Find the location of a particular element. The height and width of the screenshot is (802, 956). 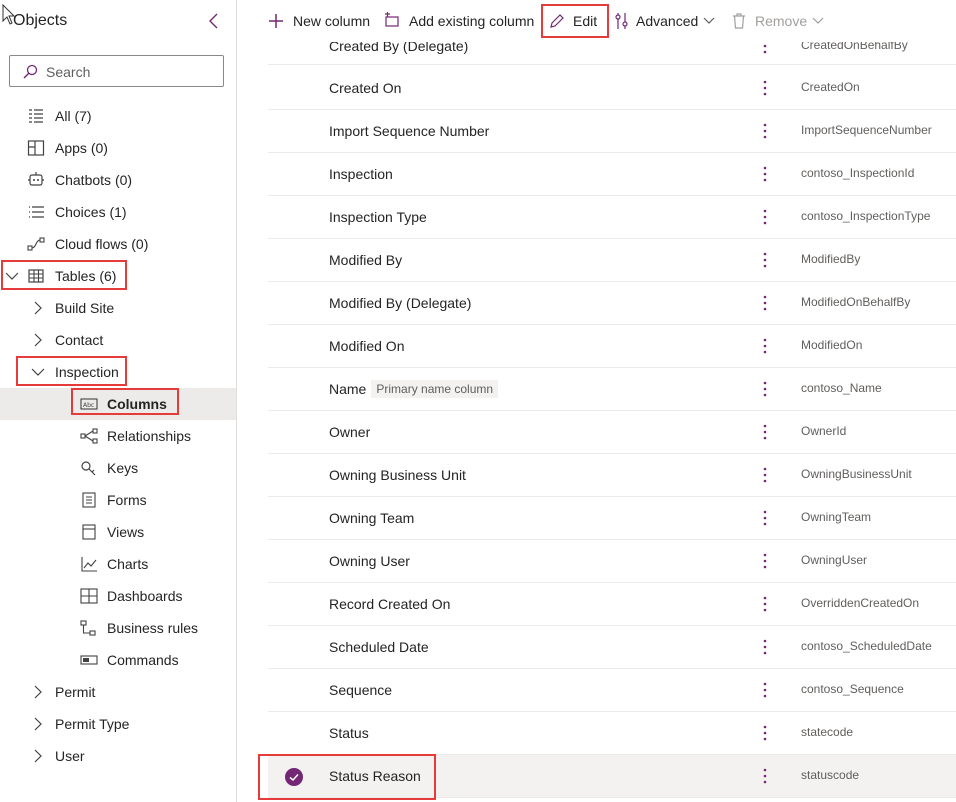

column-logical-name: ModifiedOn is located at coordinates (832, 345).